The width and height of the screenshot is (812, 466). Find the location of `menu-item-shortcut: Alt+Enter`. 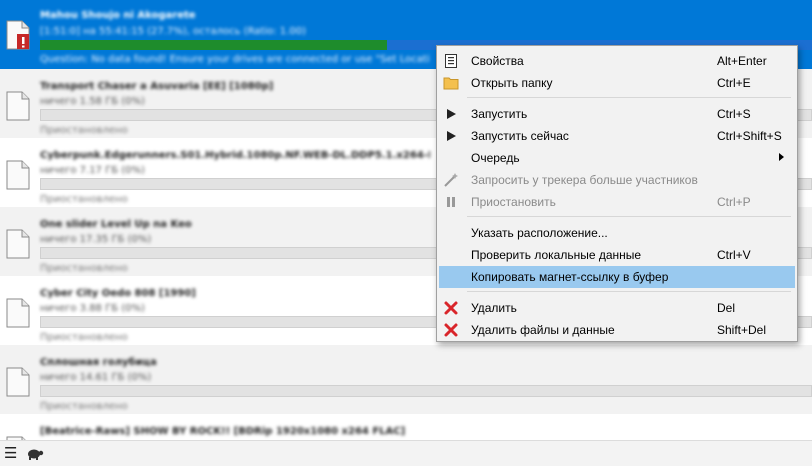

menu-item-shortcut: Alt+Enter is located at coordinates (742, 61).